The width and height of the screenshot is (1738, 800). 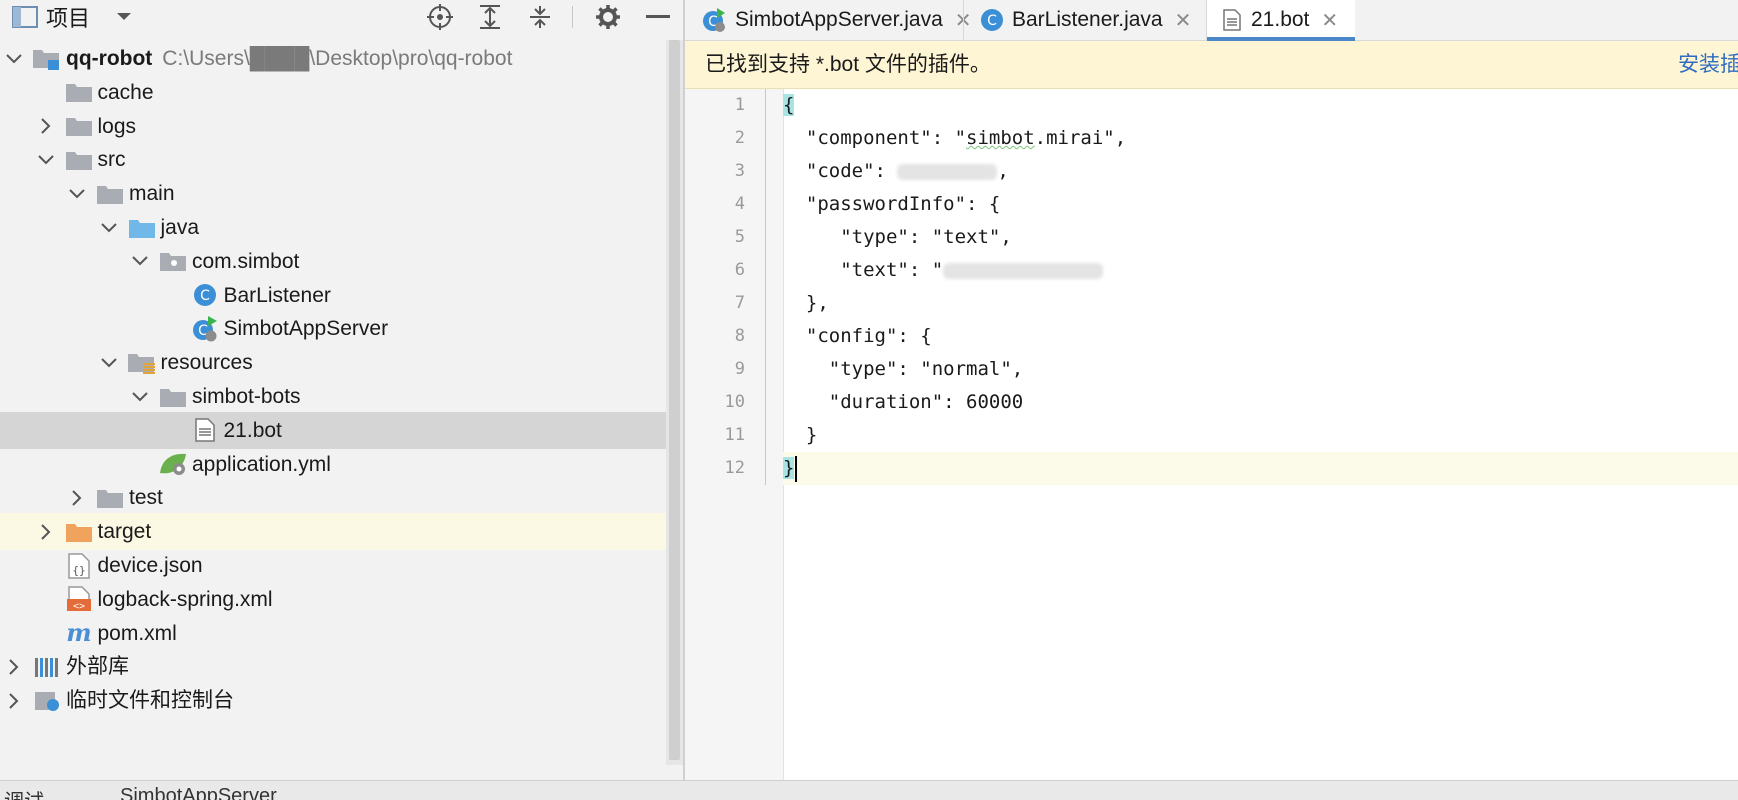 I want to click on tree-scrollbar, so click(x=674, y=402).